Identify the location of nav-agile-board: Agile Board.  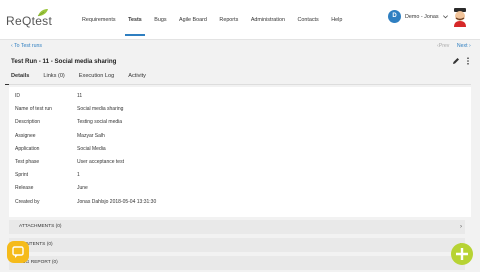
(193, 20).